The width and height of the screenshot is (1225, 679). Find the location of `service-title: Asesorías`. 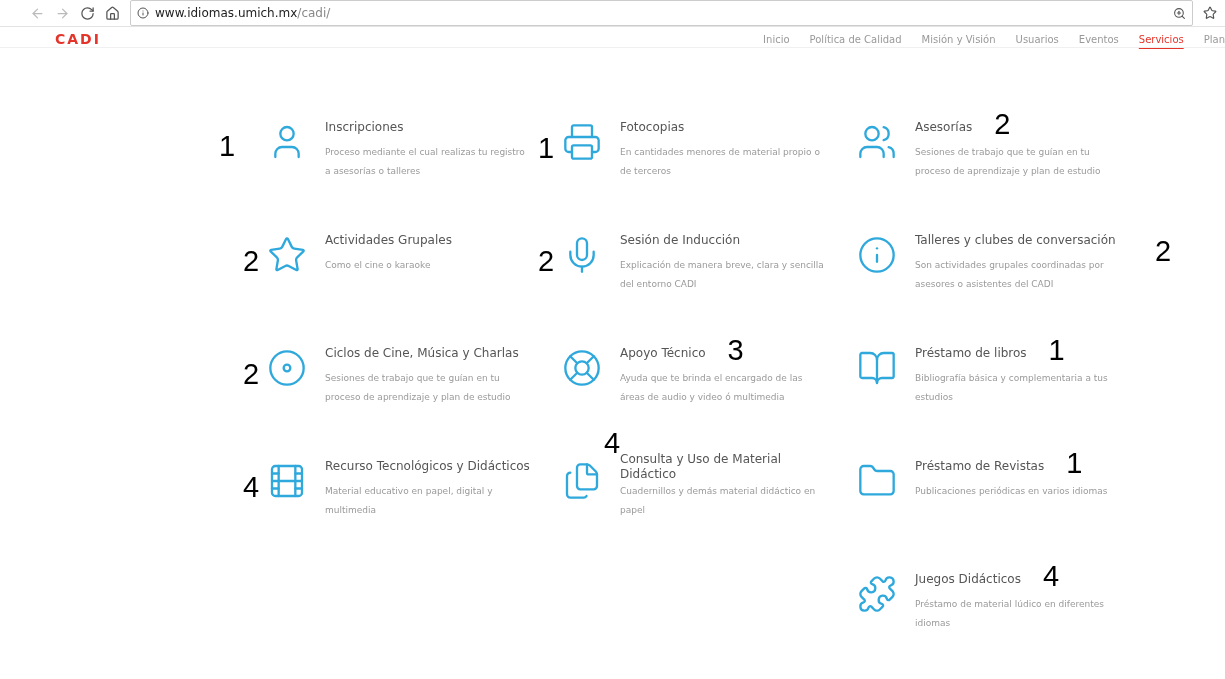

service-title: Asesorías is located at coordinates (944, 127).